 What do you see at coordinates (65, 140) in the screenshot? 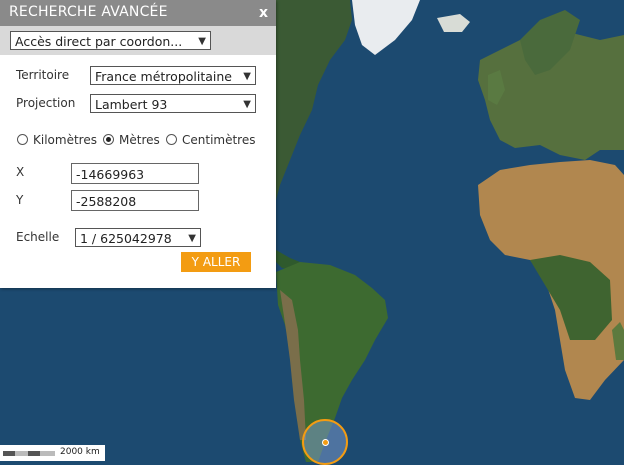
I see `radio-kilometres-label: Kilomètres` at bounding box center [65, 140].